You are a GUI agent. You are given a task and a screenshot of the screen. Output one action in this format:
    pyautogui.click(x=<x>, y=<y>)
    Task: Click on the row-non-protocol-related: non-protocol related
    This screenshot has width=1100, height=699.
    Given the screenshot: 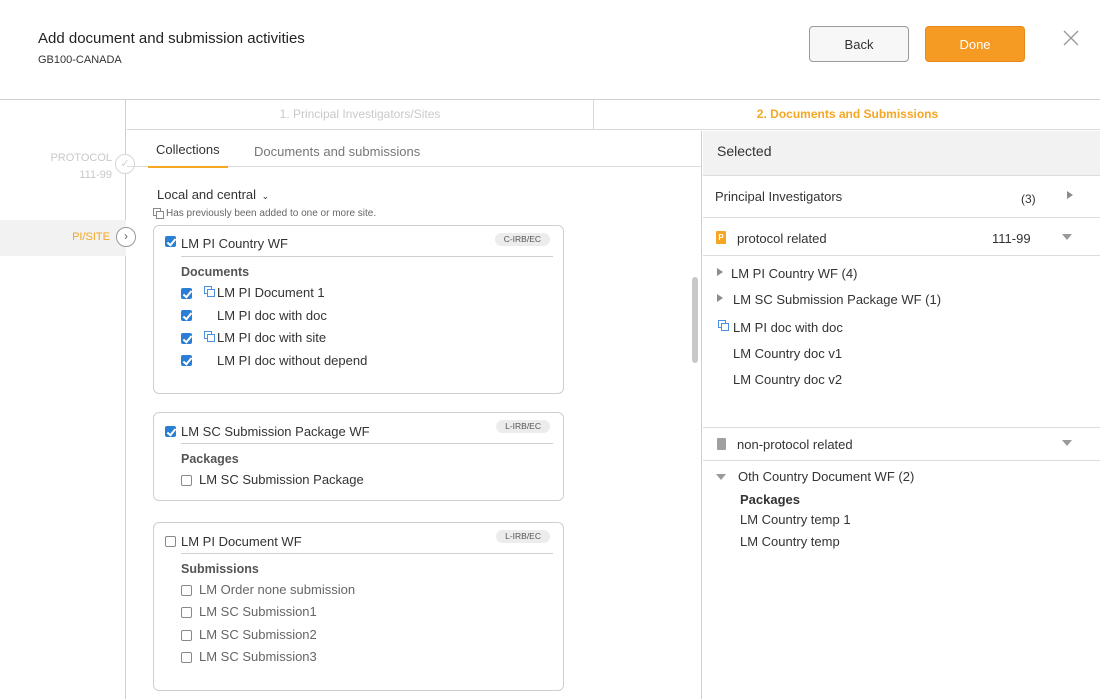 What is the action you would take?
    pyautogui.click(x=901, y=444)
    